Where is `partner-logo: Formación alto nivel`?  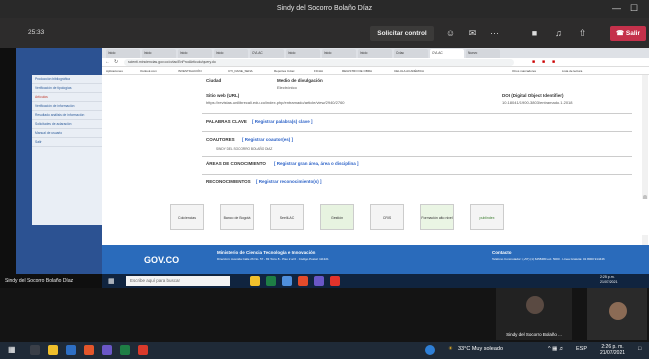 partner-logo: Formación alto nivel is located at coordinates (437, 217).